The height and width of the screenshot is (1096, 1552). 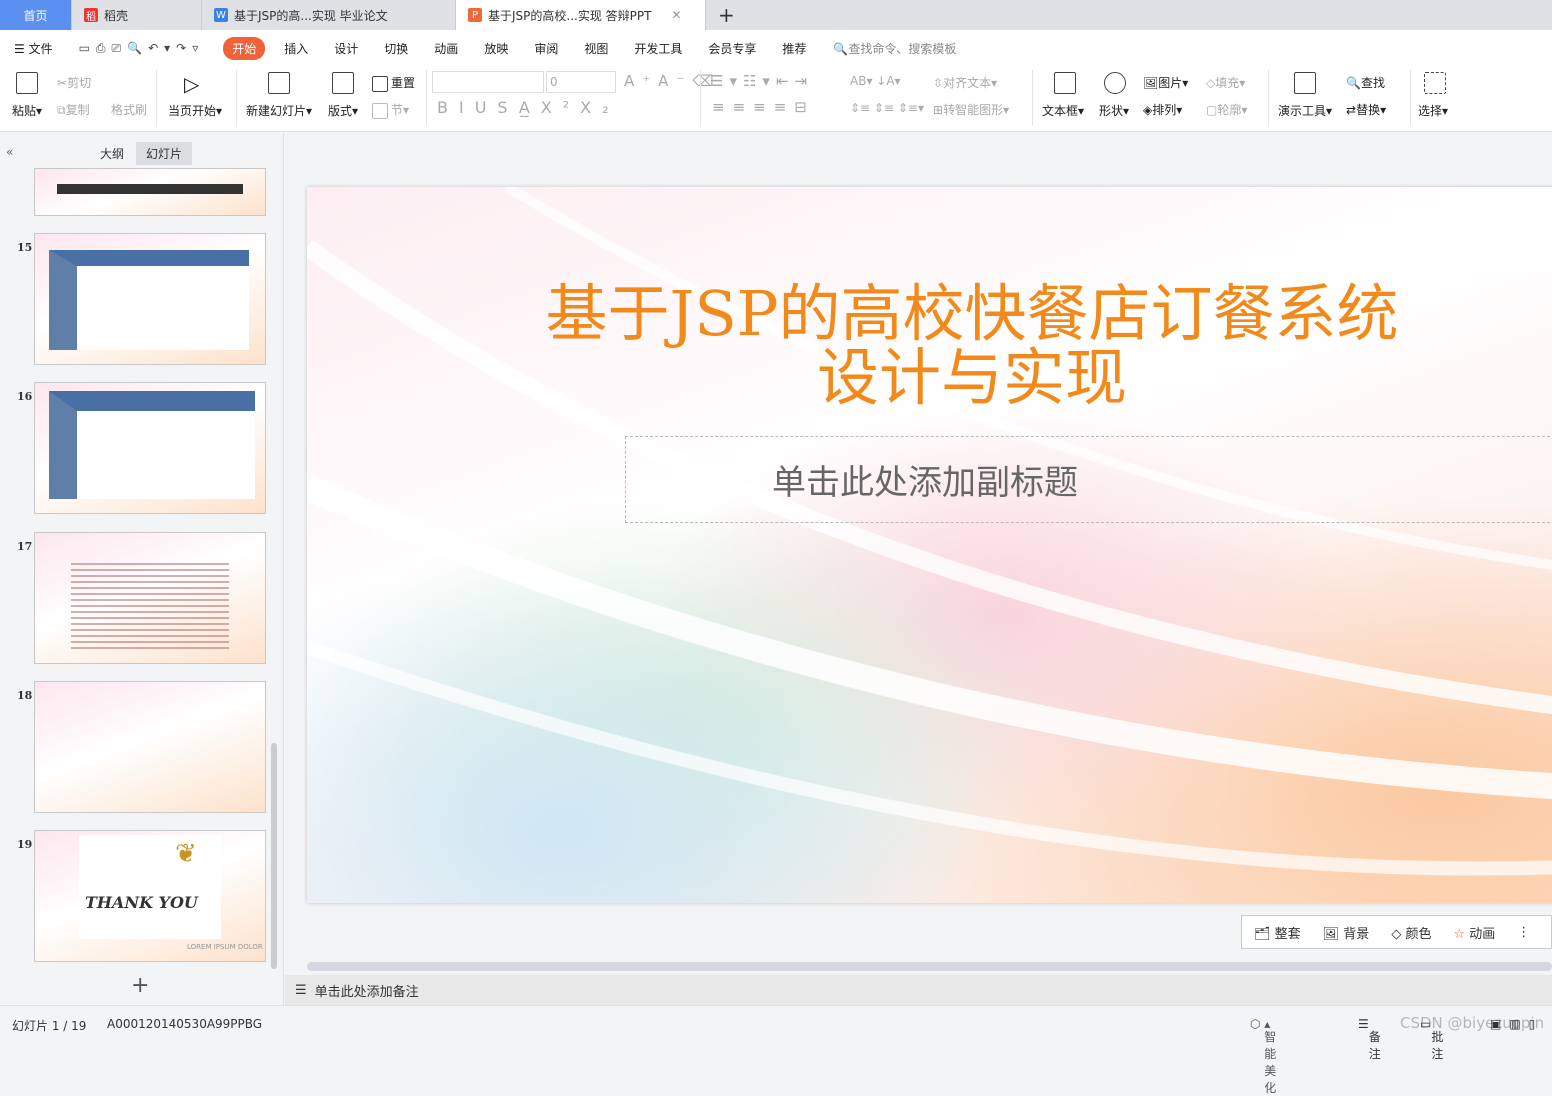 What do you see at coordinates (1225, 82) in the screenshot?
I see `fill-button: ◇填充▾` at bounding box center [1225, 82].